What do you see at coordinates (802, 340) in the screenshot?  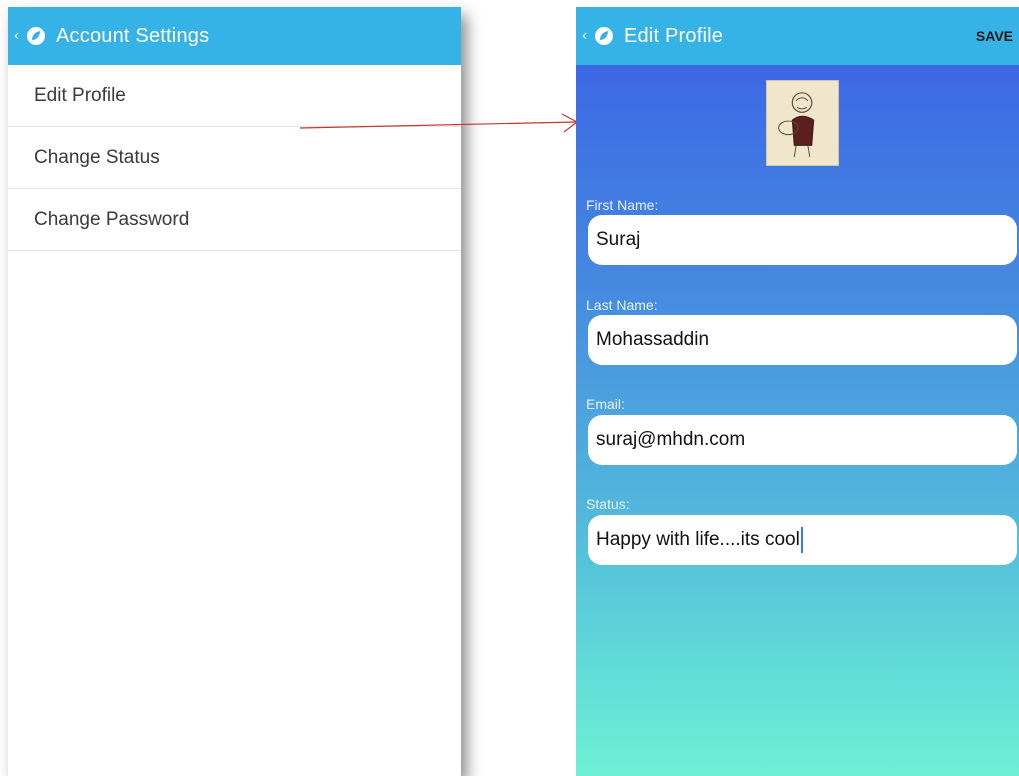 I see `last-name-input: Mohassaddin` at bounding box center [802, 340].